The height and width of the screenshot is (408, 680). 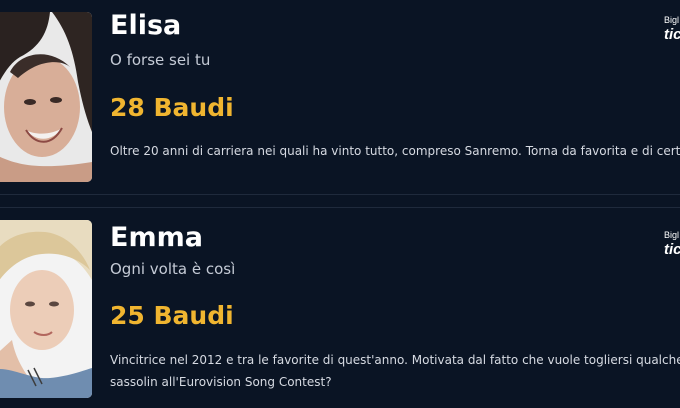 I want to click on artist-name: Emma, so click(x=156, y=237).